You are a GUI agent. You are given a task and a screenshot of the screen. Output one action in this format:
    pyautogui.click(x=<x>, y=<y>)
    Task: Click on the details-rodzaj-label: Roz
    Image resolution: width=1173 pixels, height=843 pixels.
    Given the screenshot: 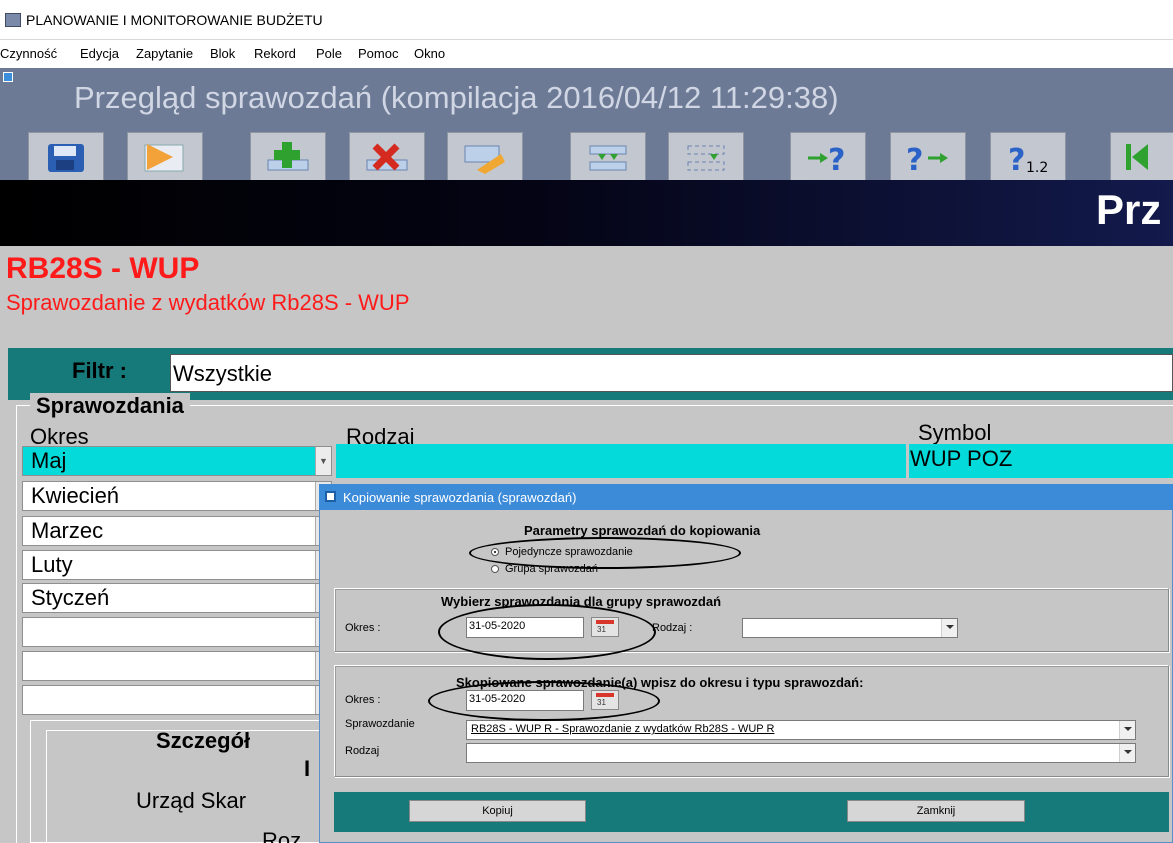 What is the action you would take?
    pyautogui.click(x=282, y=835)
    